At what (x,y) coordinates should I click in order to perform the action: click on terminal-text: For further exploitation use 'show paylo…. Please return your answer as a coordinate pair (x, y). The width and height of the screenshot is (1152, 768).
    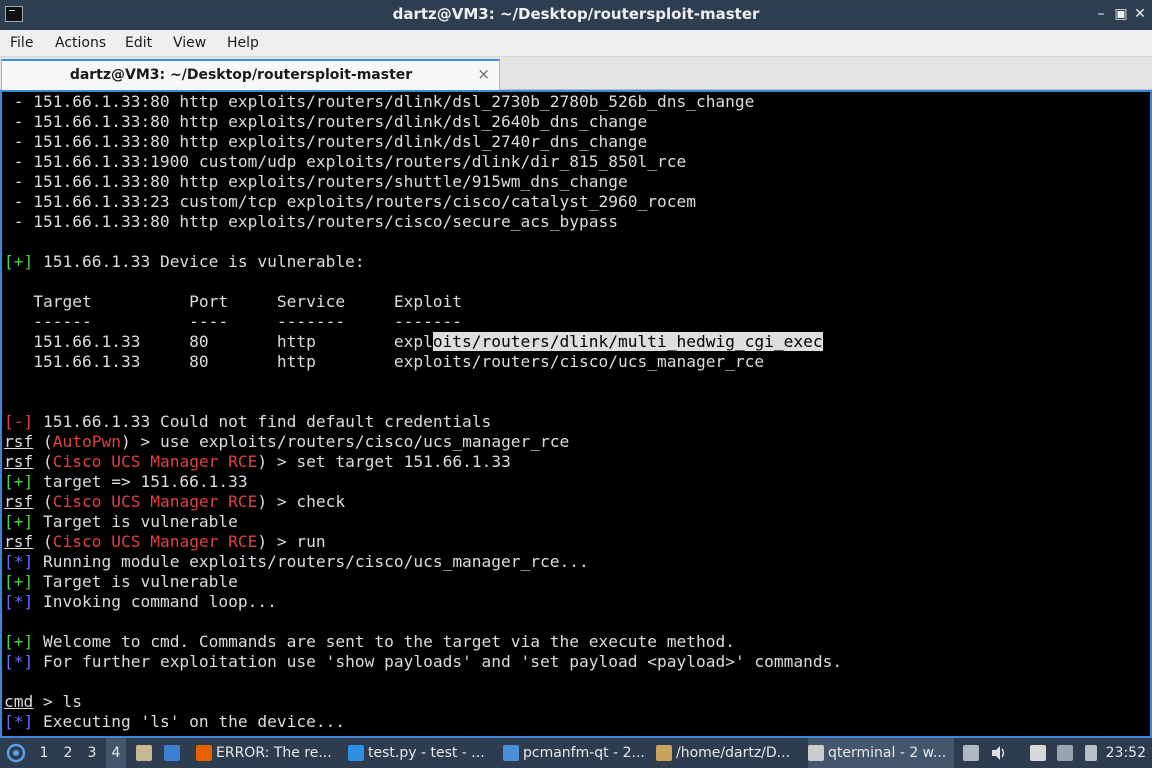
    Looking at the image, I should click on (438, 661).